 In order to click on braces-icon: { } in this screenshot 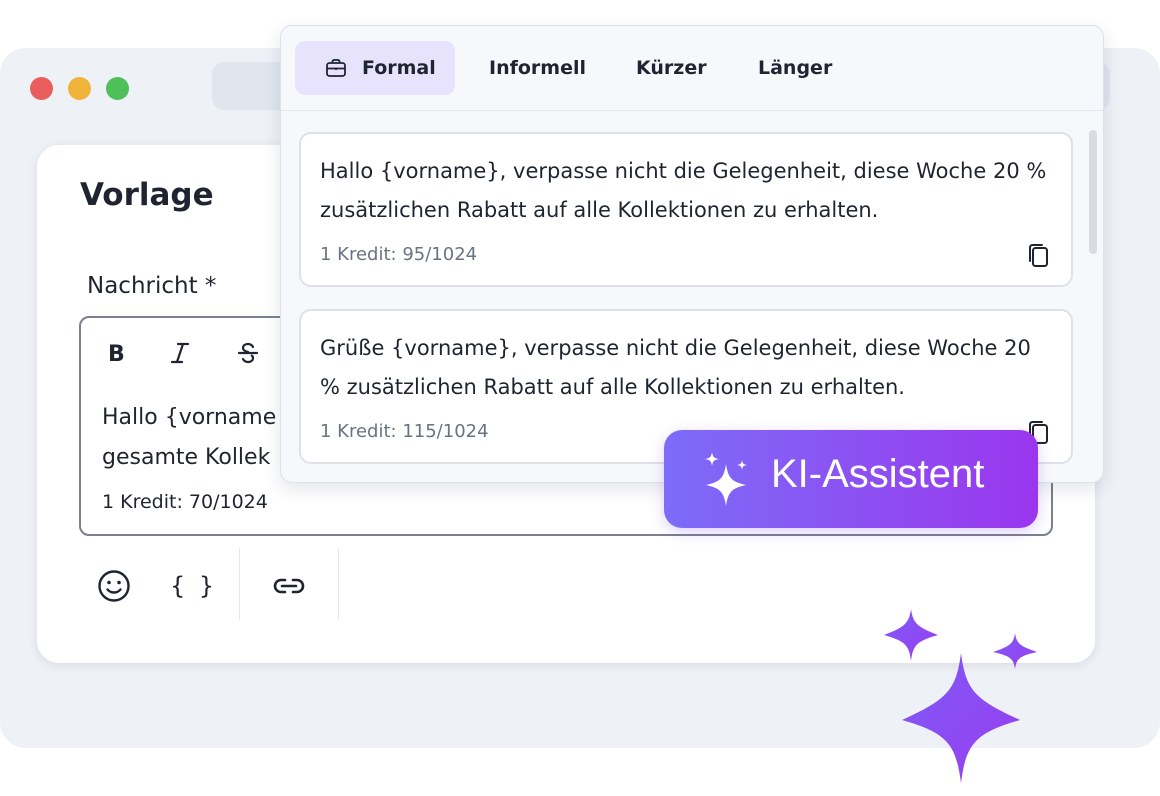, I will do `click(192, 586)`.